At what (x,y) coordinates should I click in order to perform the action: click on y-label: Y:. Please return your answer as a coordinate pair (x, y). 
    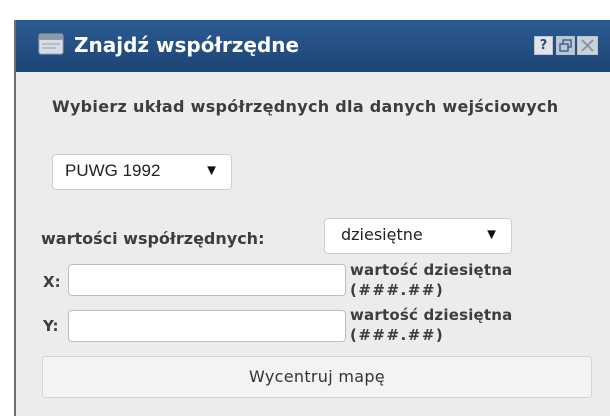
    Looking at the image, I should click on (51, 326).